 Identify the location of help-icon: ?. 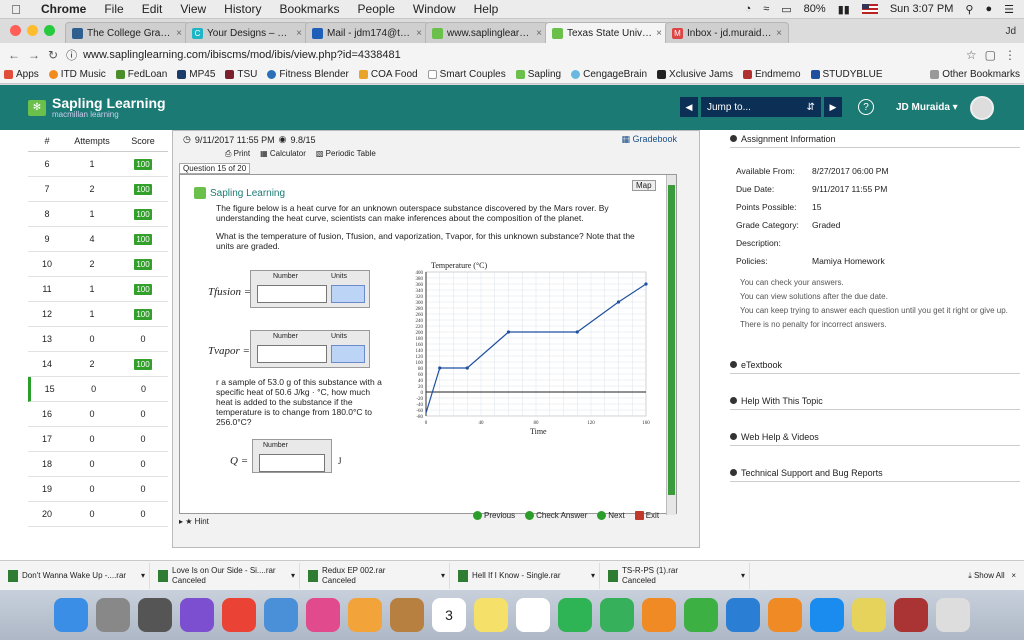
(866, 107).